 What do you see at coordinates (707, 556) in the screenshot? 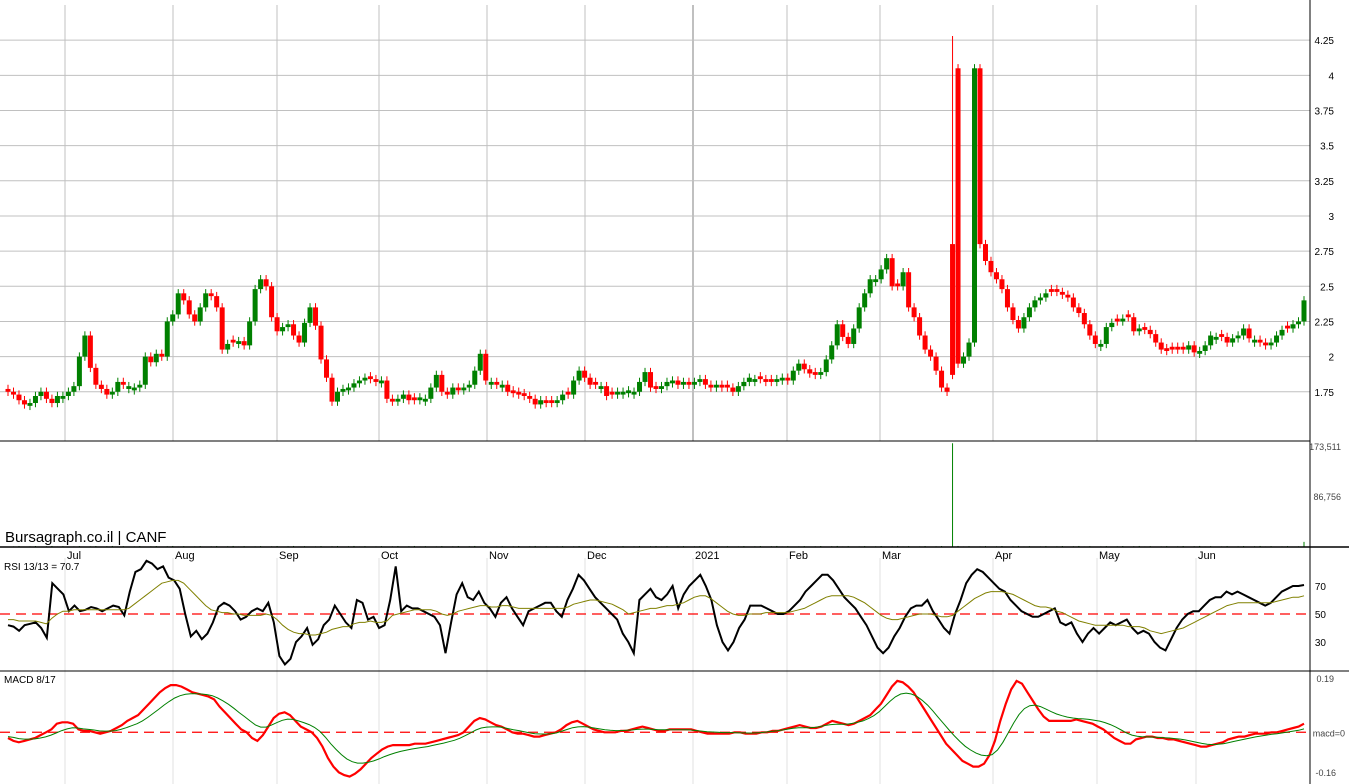
I see `month-label-2021: 2021` at bounding box center [707, 556].